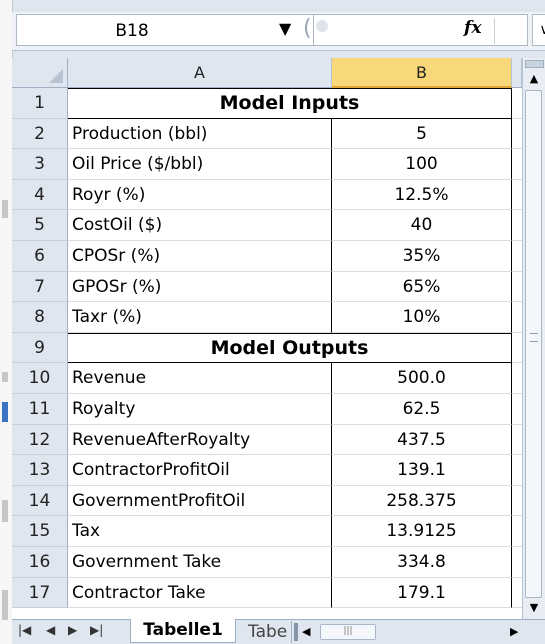  I want to click on column-header-b: B, so click(422, 73).